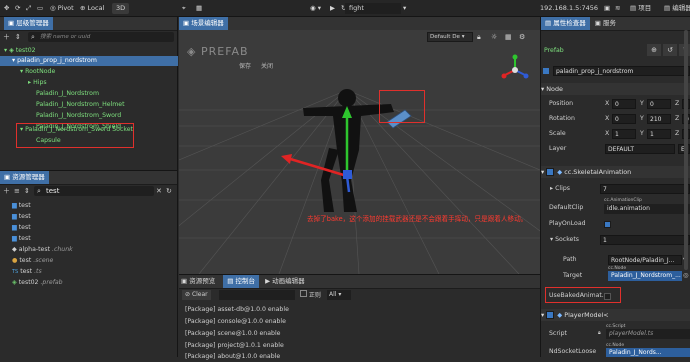  What do you see at coordinates (314, 295) in the screenshot?
I see `regex-label: 正则` at bounding box center [314, 295].